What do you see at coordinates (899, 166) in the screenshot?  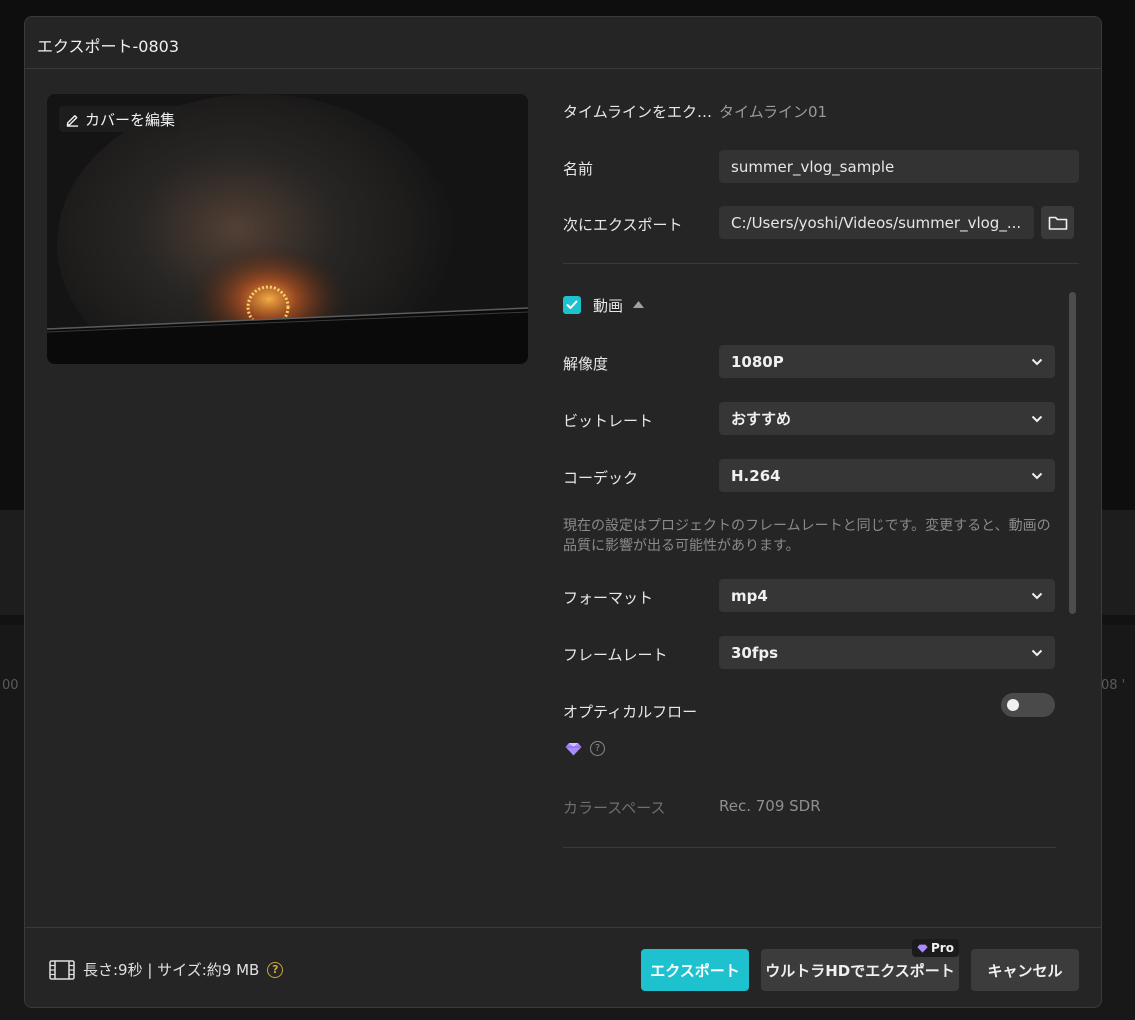 I see `name-input: summer_vlog_sample` at bounding box center [899, 166].